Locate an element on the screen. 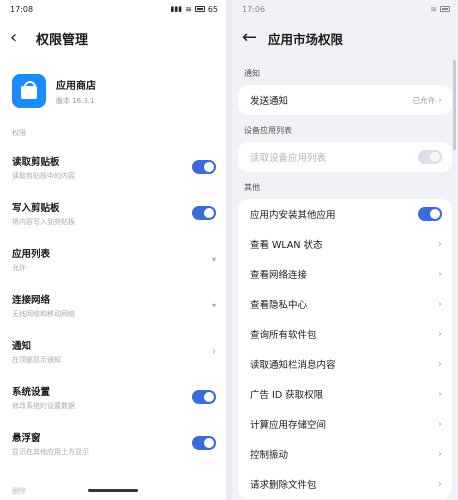 The image size is (458, 500). permission-title: 广告 ID 获取权限 is located at coordinates (287, 395).